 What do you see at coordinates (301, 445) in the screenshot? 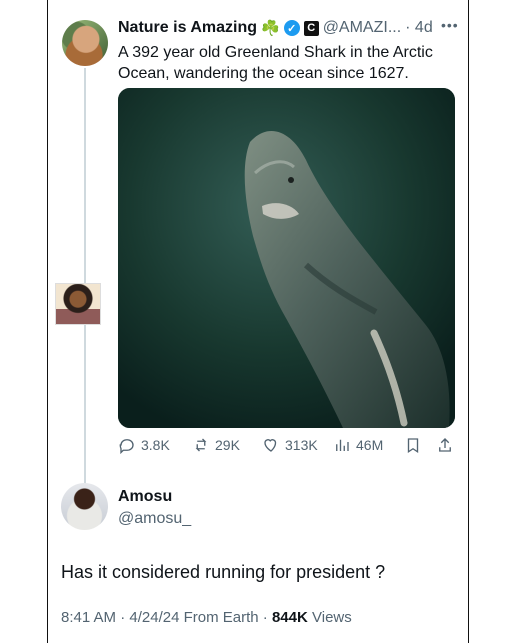
I see `like-count: 313K` at bounding box center [301, 445].